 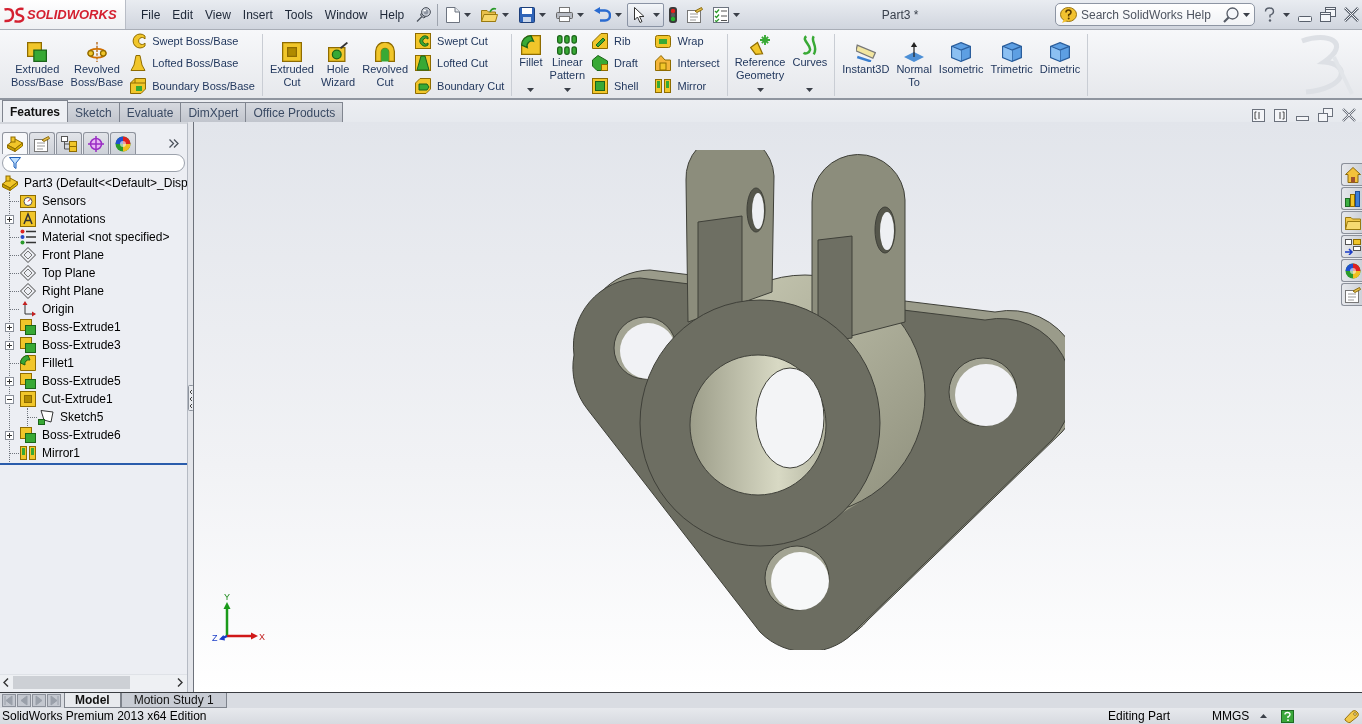 I want to click on ribbon-button: Boundary Boss/Base, so click(x=192, y=85).